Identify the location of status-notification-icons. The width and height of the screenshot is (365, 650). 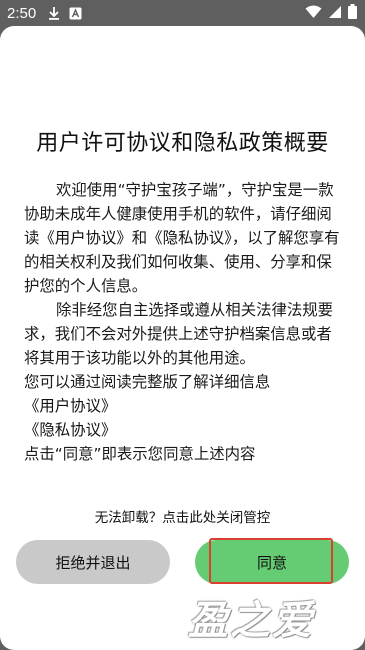
(65, 13).